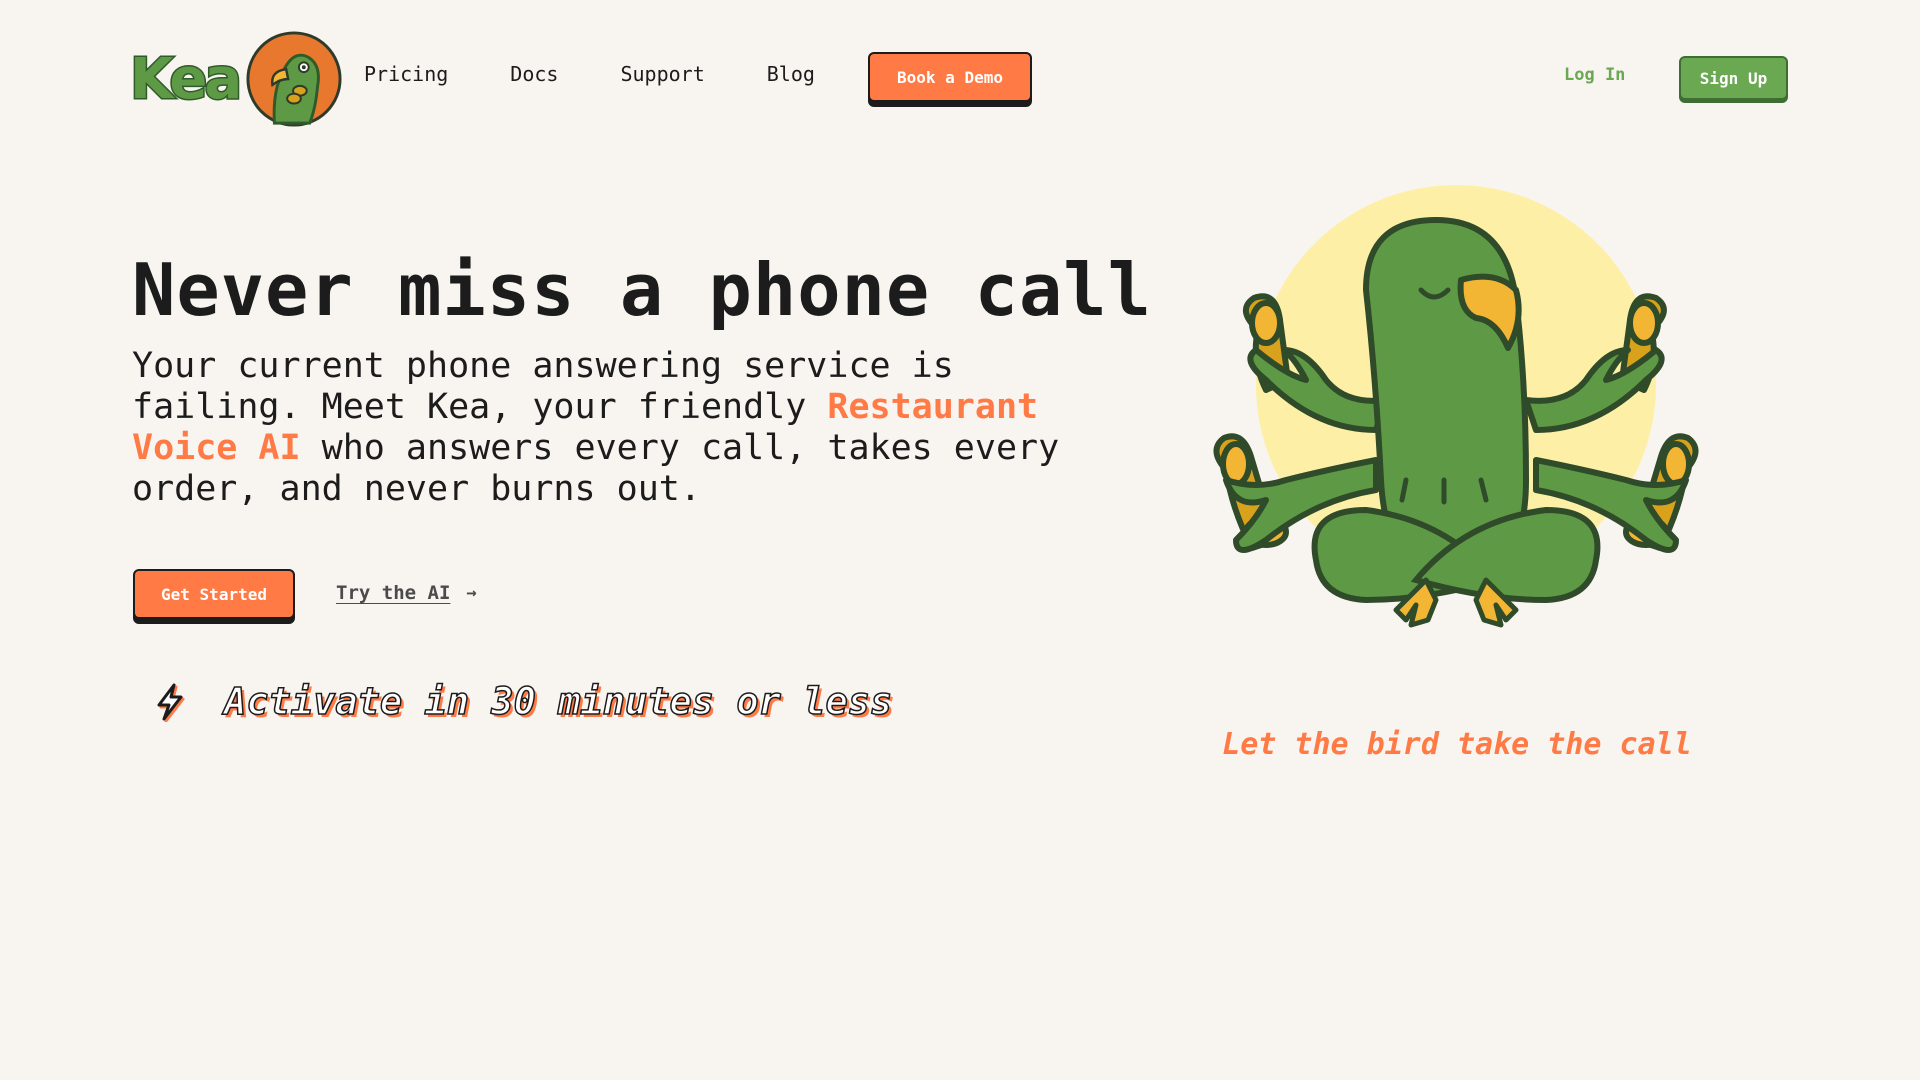 The height and width of the screenshot is (1080, 1920). Describe the element at coordinates (558, 701) in the screenshot. I see `activation-text: Activate in 30 minutes or less` at that location.